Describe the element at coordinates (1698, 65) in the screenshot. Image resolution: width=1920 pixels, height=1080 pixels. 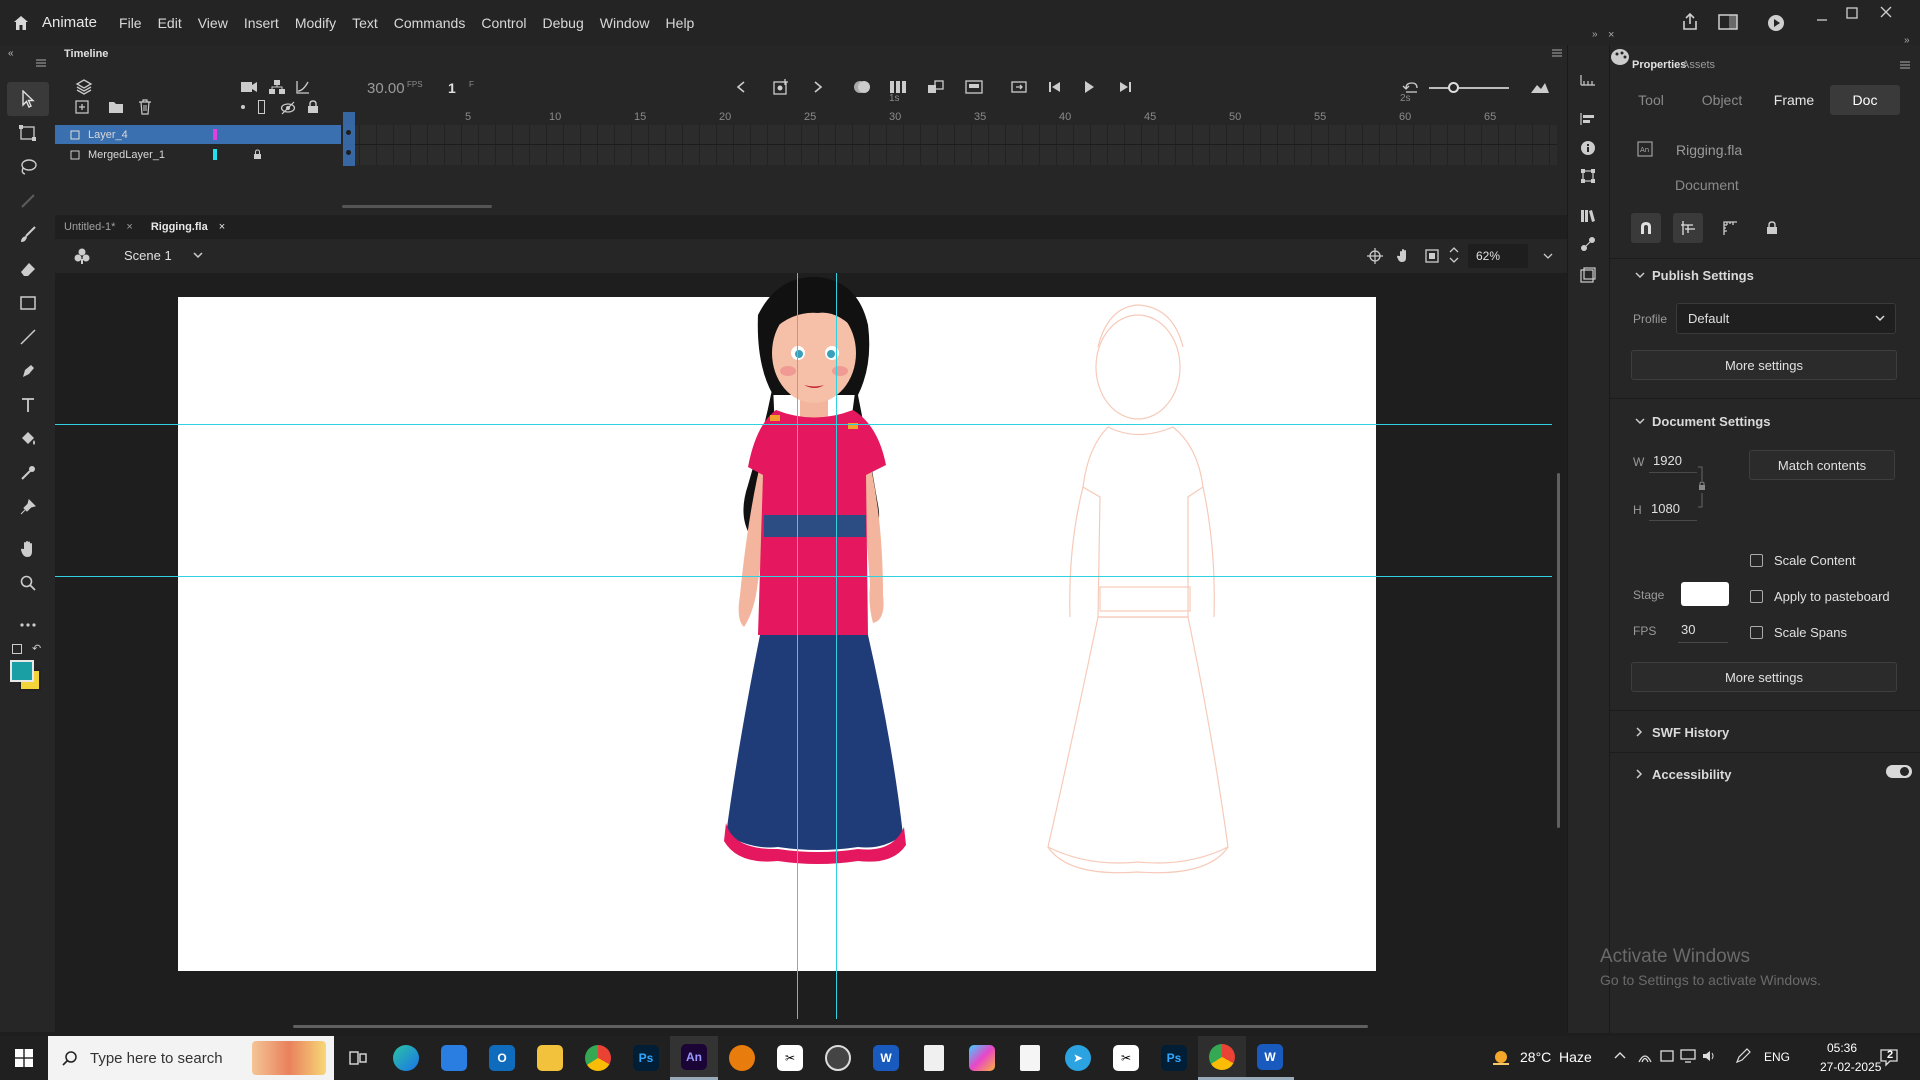
I see `assets-tab: Assets` at that location.